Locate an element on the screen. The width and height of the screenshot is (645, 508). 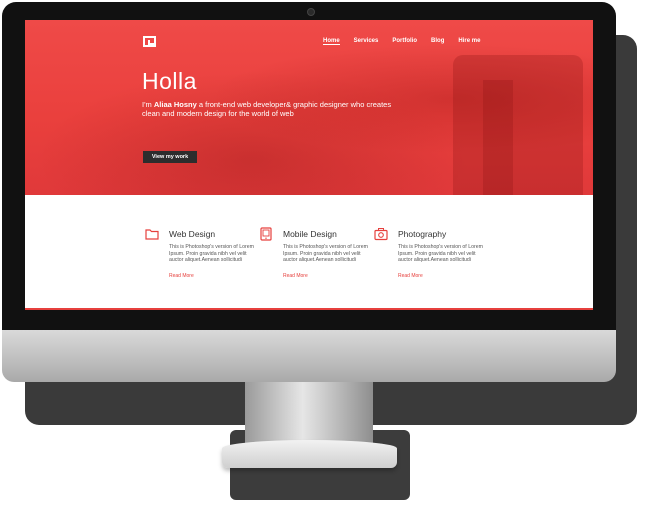
hero-title: Holla is located at coordinates (169, 81).